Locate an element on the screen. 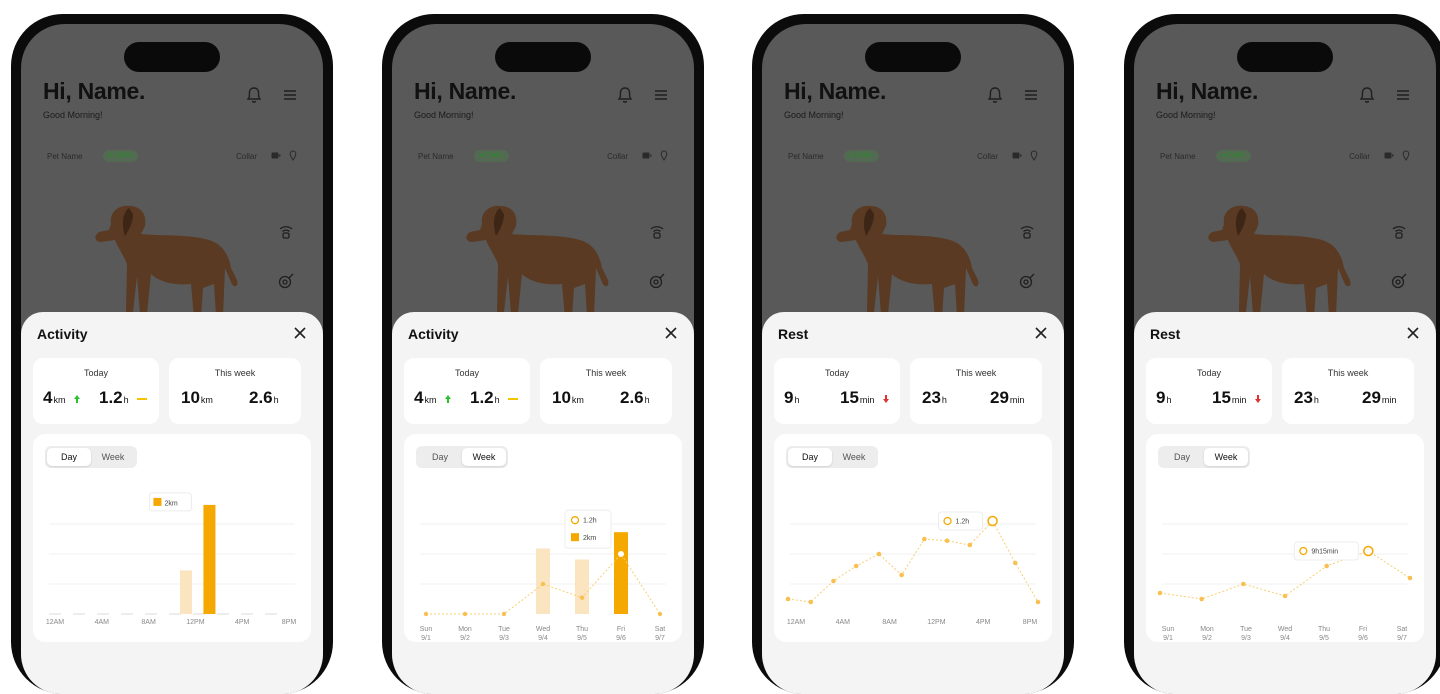  x-tick-sublabel: 9/5 is located at coordinates (1324, 638).